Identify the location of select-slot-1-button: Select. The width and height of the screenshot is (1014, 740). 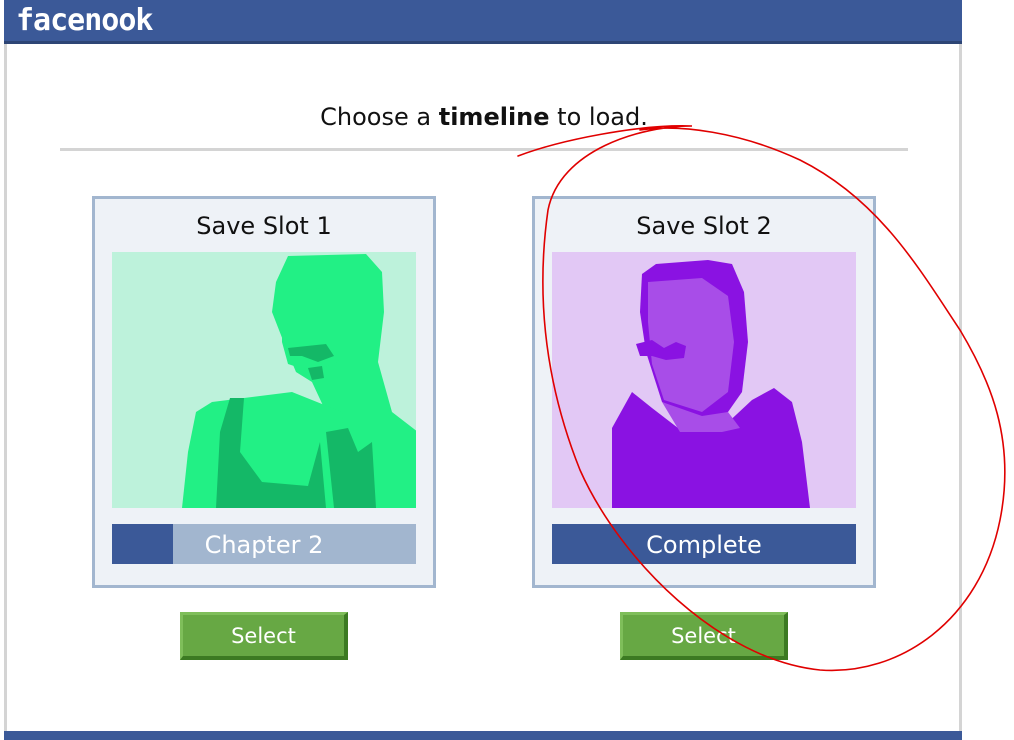
(264, 636).